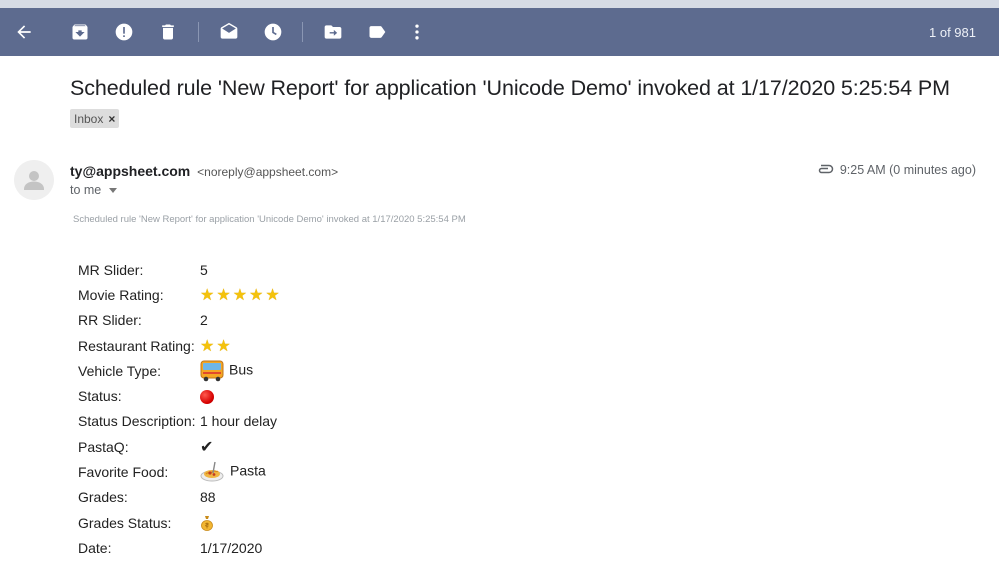 Image resolution: width=999 pixels, height=566 pixels. What do you see at coordinates (204, 269) in the screenshot?
I see `field-value: 5` at bounding box center [204, 269].